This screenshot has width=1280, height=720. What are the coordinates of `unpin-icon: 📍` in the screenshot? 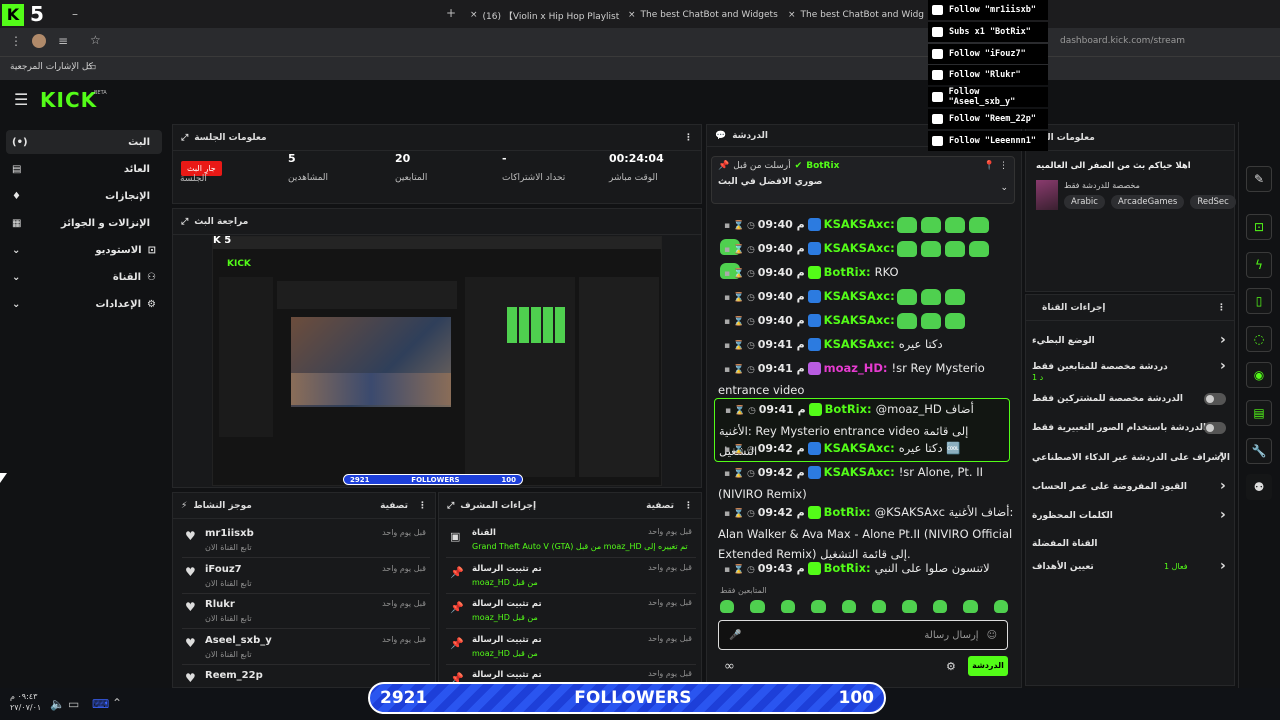 It's located at (989, 166).